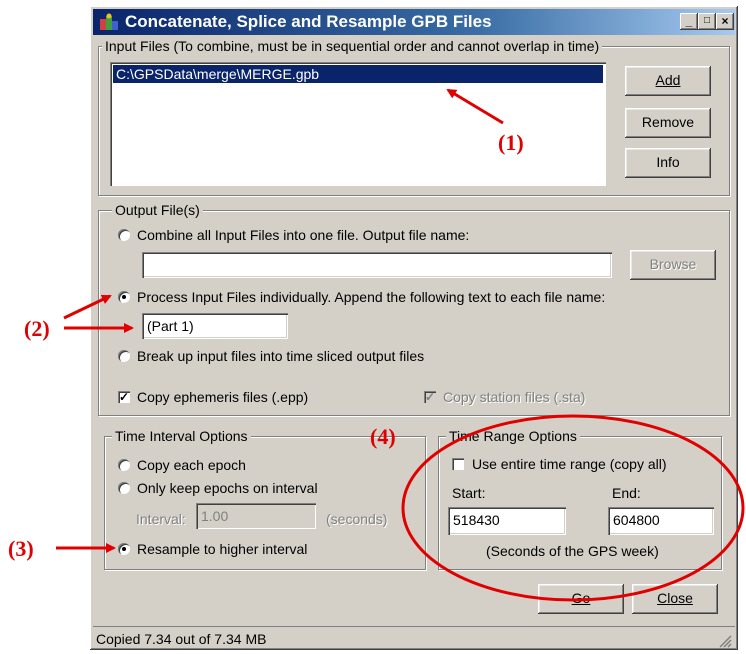  What do you see at coordinates (21, 548) in the screenshot?
I see `annotation-label-3: (3)` at bounding box center [21, 548].